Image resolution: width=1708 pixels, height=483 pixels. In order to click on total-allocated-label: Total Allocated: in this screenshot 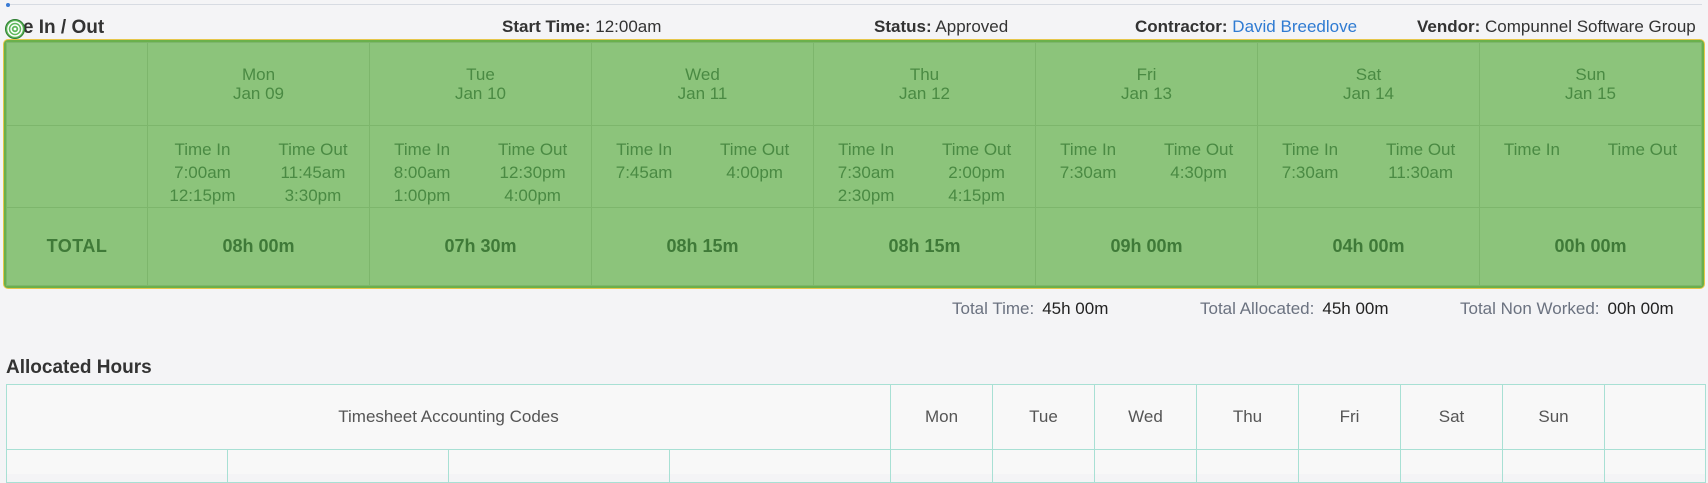, I will do `click(1257, 308)`.